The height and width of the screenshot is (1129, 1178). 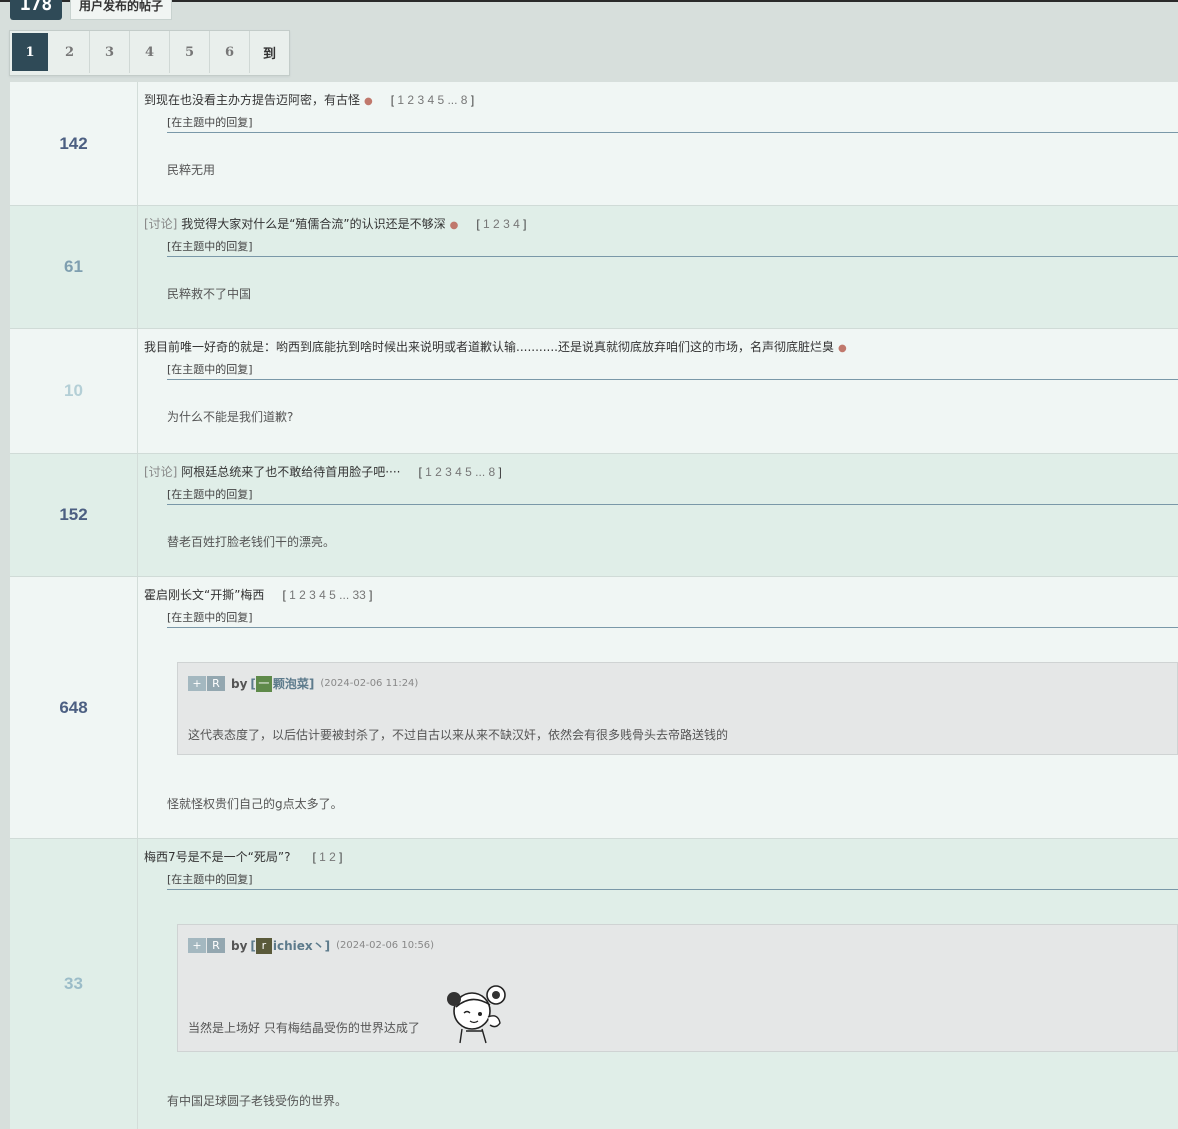 I want to click on reply-text: 为什么不能是我们道歉?, so click(x=230, y=417).